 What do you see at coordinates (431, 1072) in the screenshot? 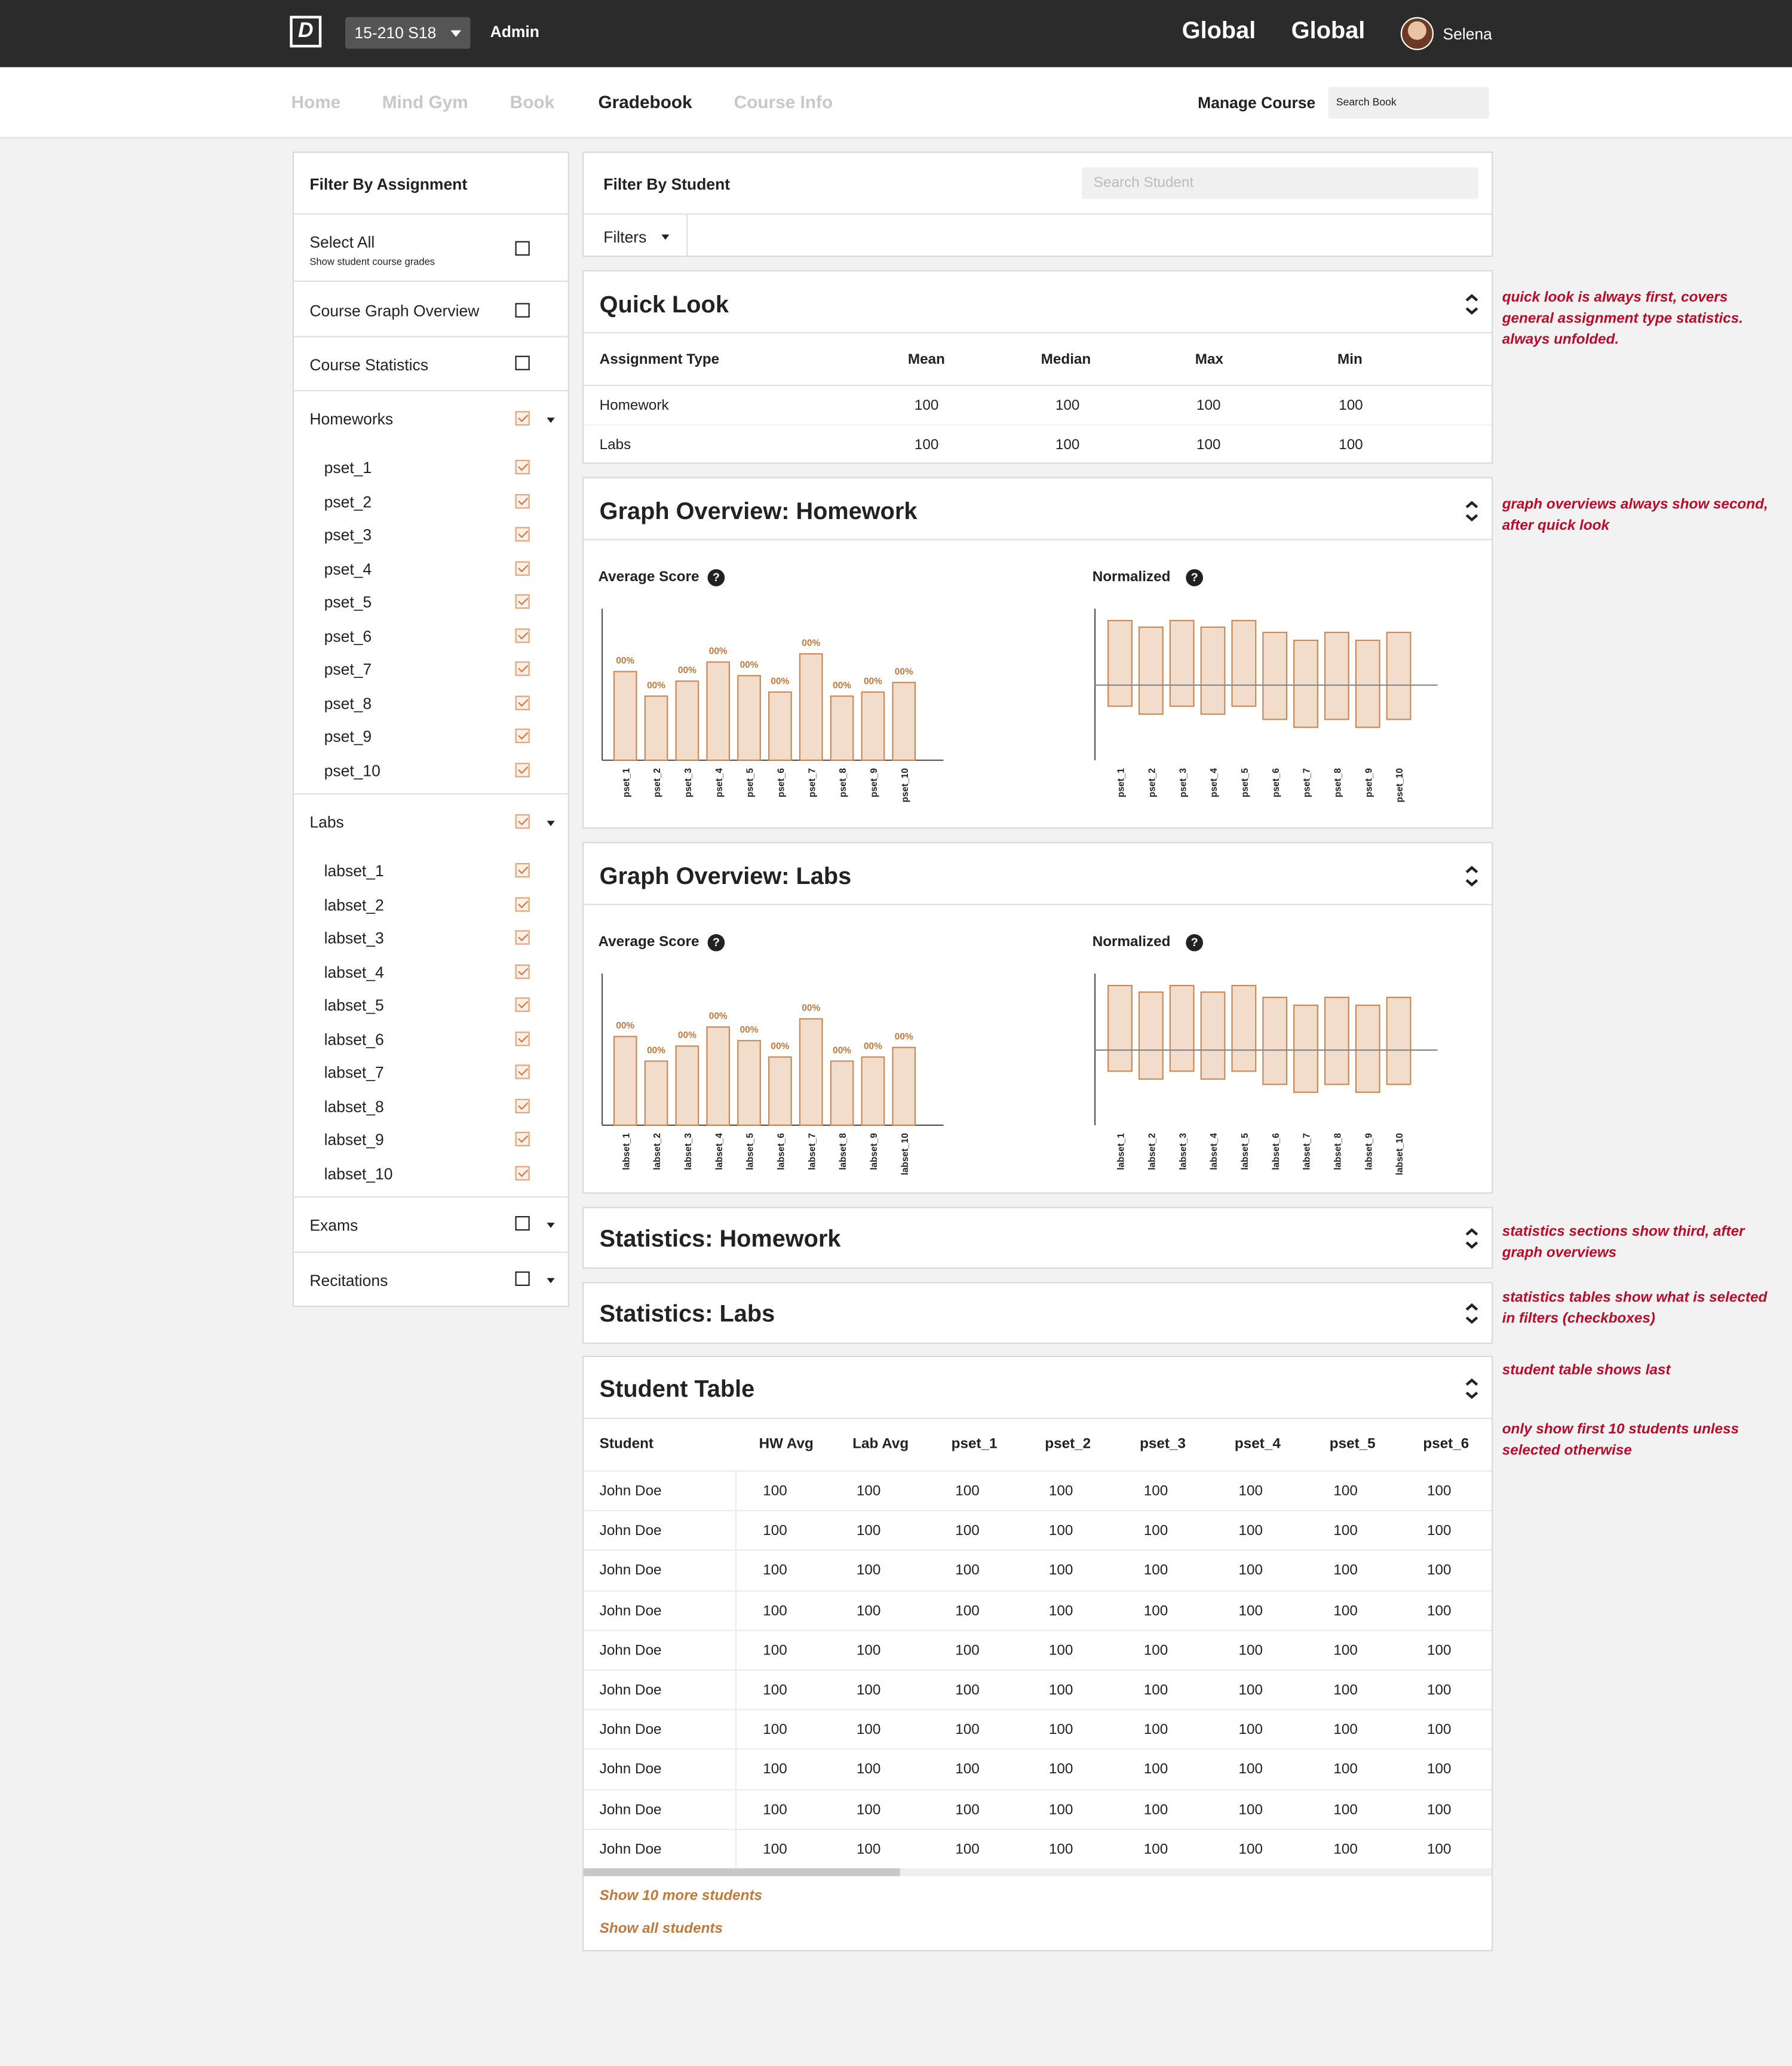
I see `list-item: labset_7` at bounding box center [431, 1072].